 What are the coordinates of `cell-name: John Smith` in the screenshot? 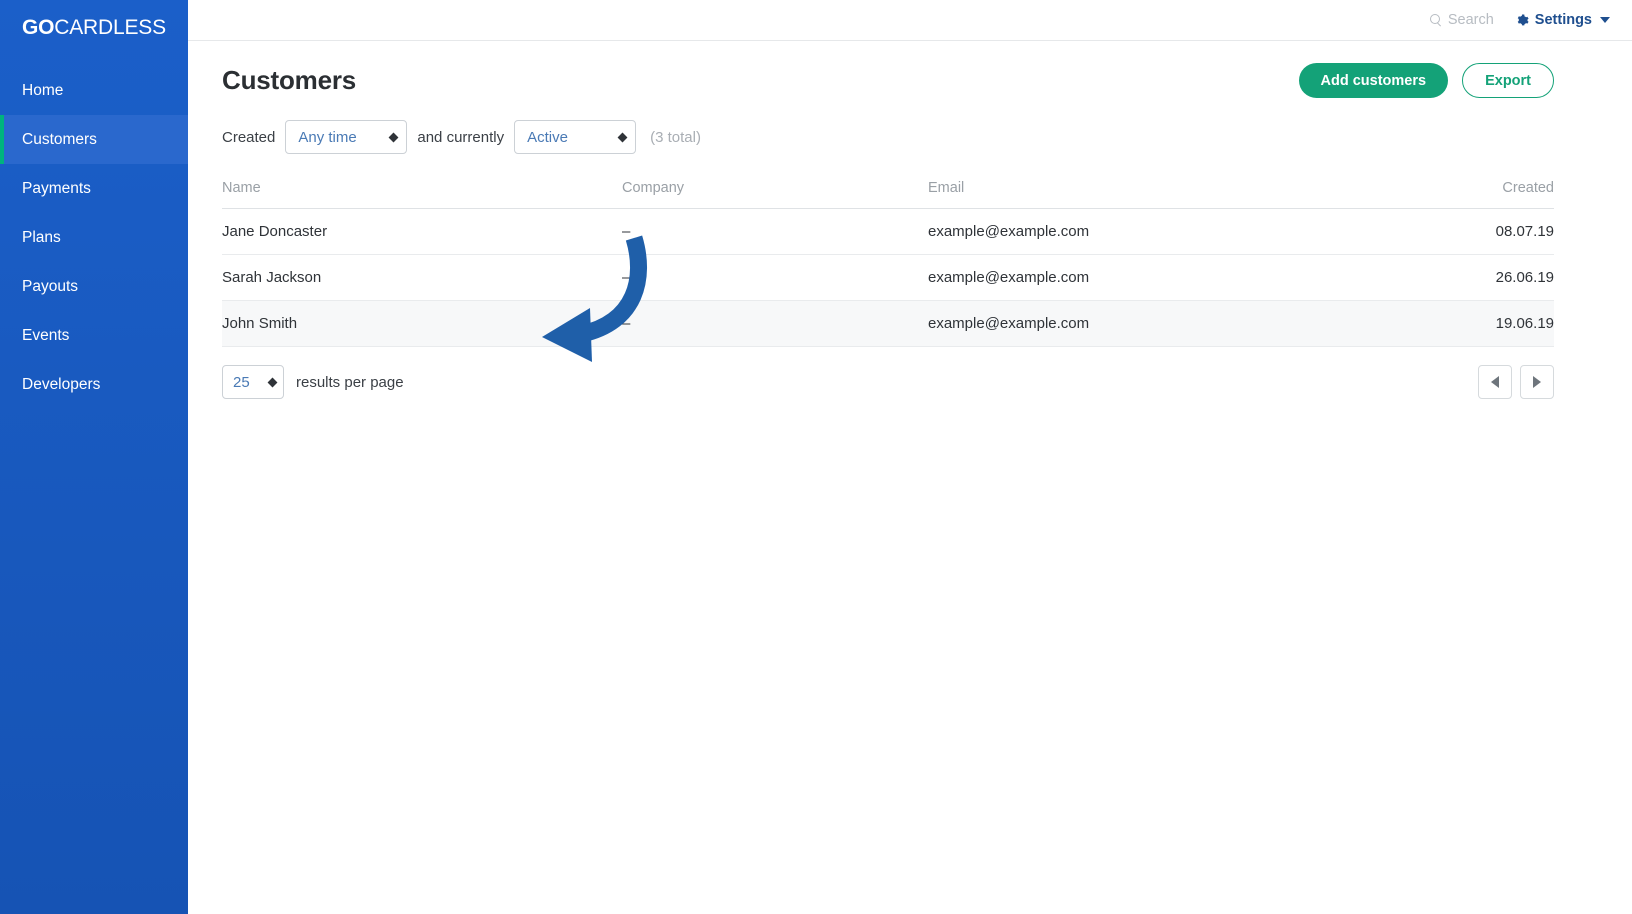 It's located at (422, 323).